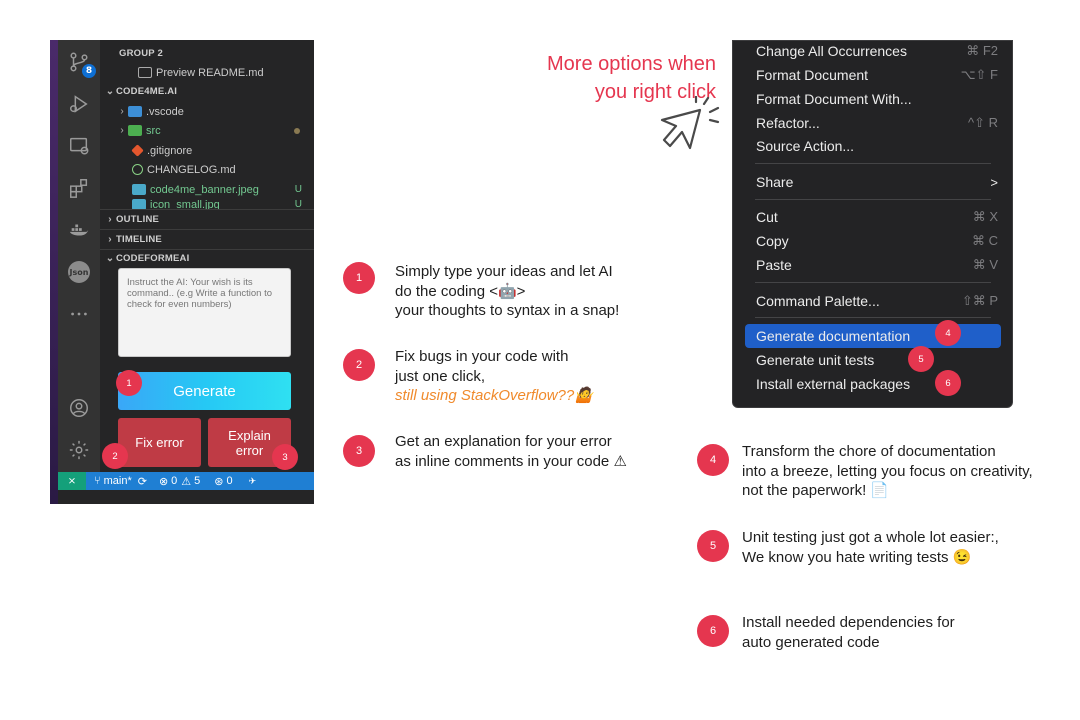  What do you see at coordinates (872, 217) in the screenshot?
I see `menu-item-cut: Cut ⌘ X` at bounding box center [872, 217].